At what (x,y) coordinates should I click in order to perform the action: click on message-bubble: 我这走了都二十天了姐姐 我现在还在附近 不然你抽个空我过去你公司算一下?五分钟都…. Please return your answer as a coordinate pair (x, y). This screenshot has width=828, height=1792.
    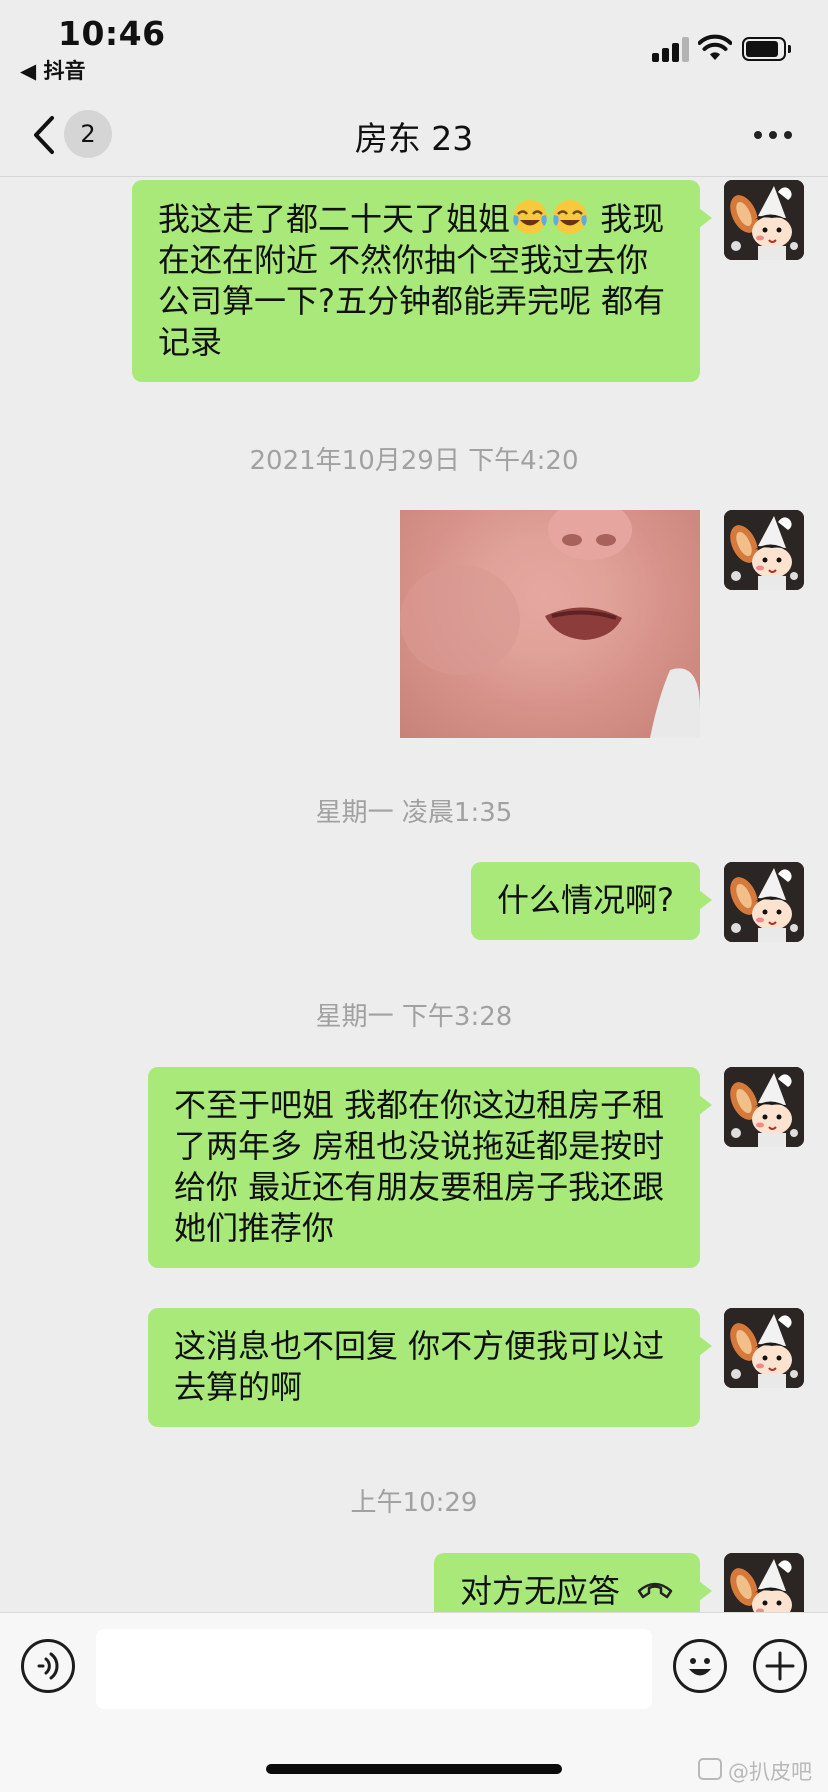
    Looking at the image, I should click on (422, 281).